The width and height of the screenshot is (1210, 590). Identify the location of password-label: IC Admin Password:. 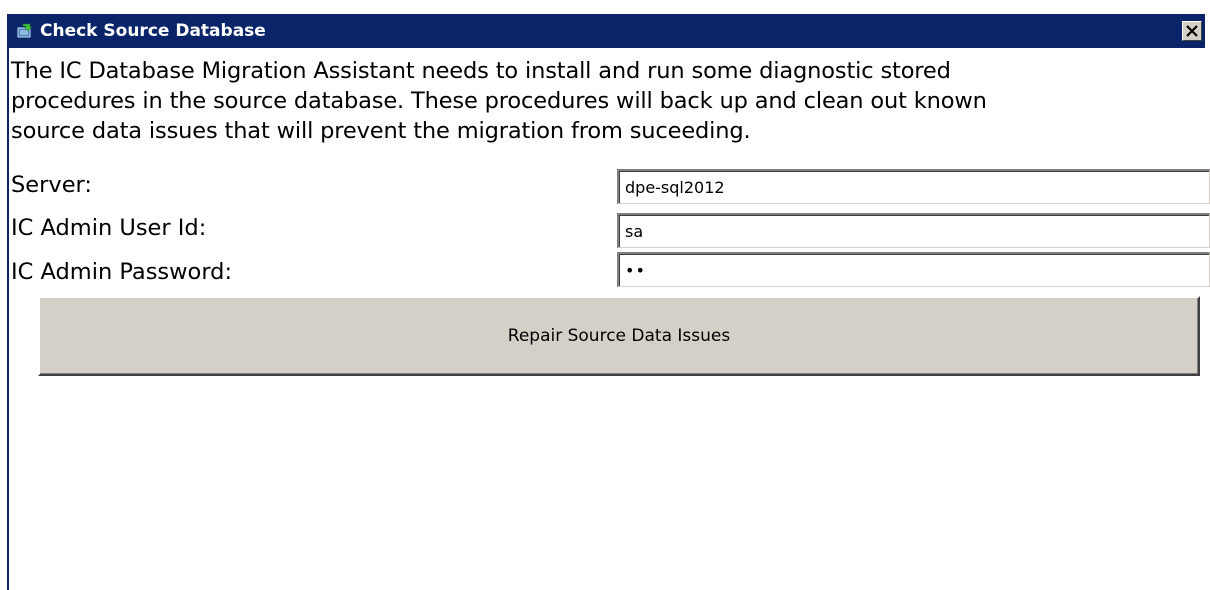
(122, 272).